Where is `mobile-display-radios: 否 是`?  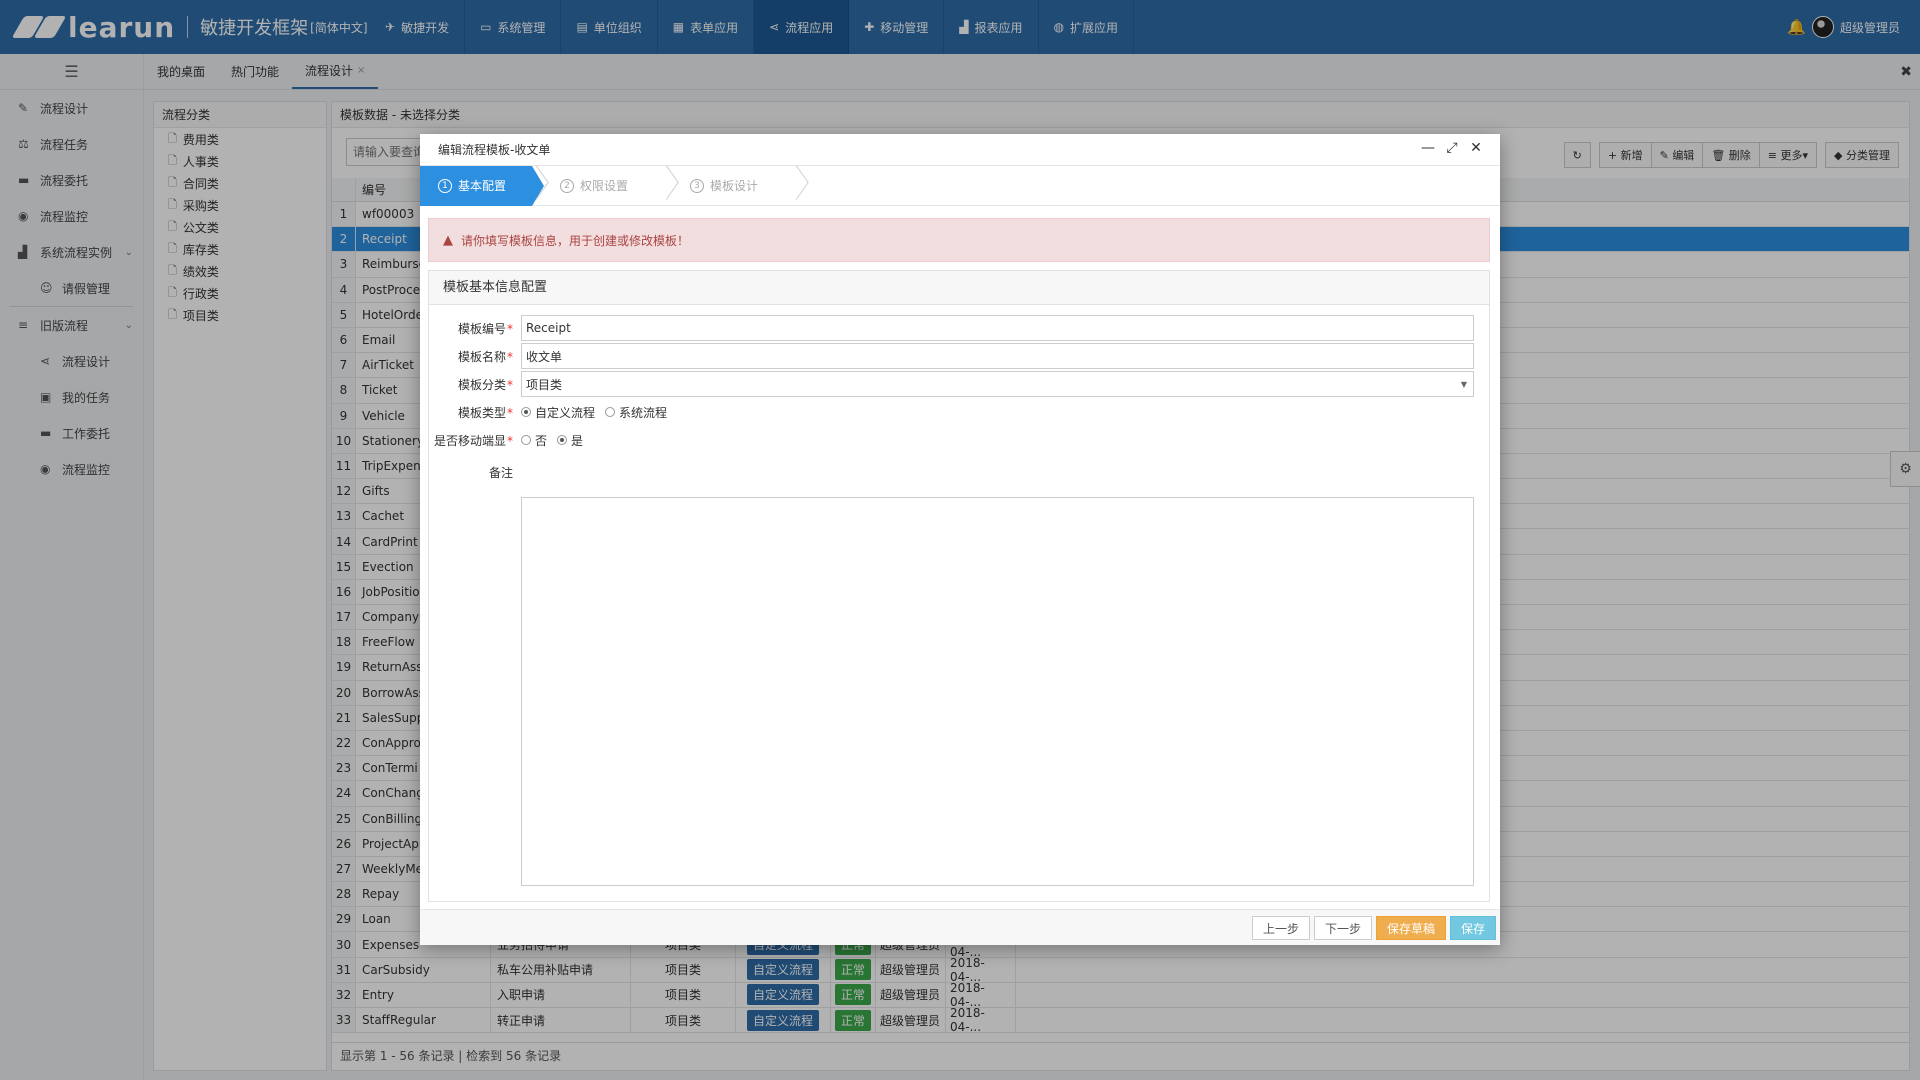 mobile-display-radios: 否 是 is located at coordinates (557, 440).